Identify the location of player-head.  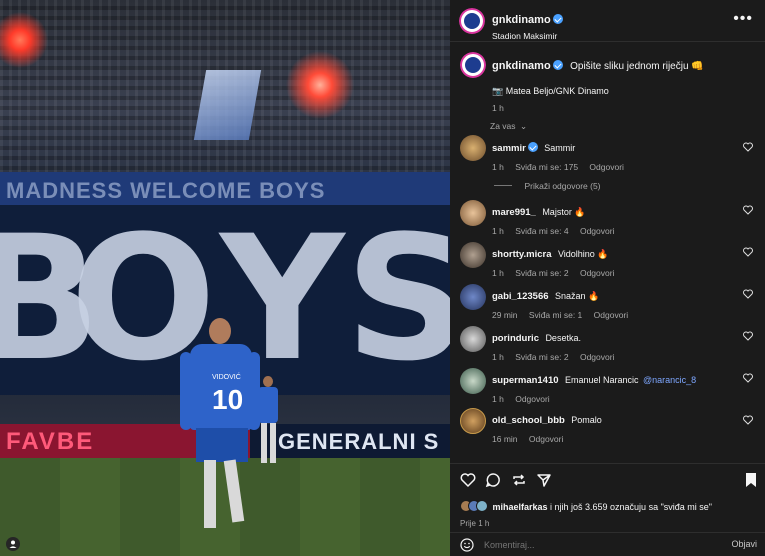
(220, 331).